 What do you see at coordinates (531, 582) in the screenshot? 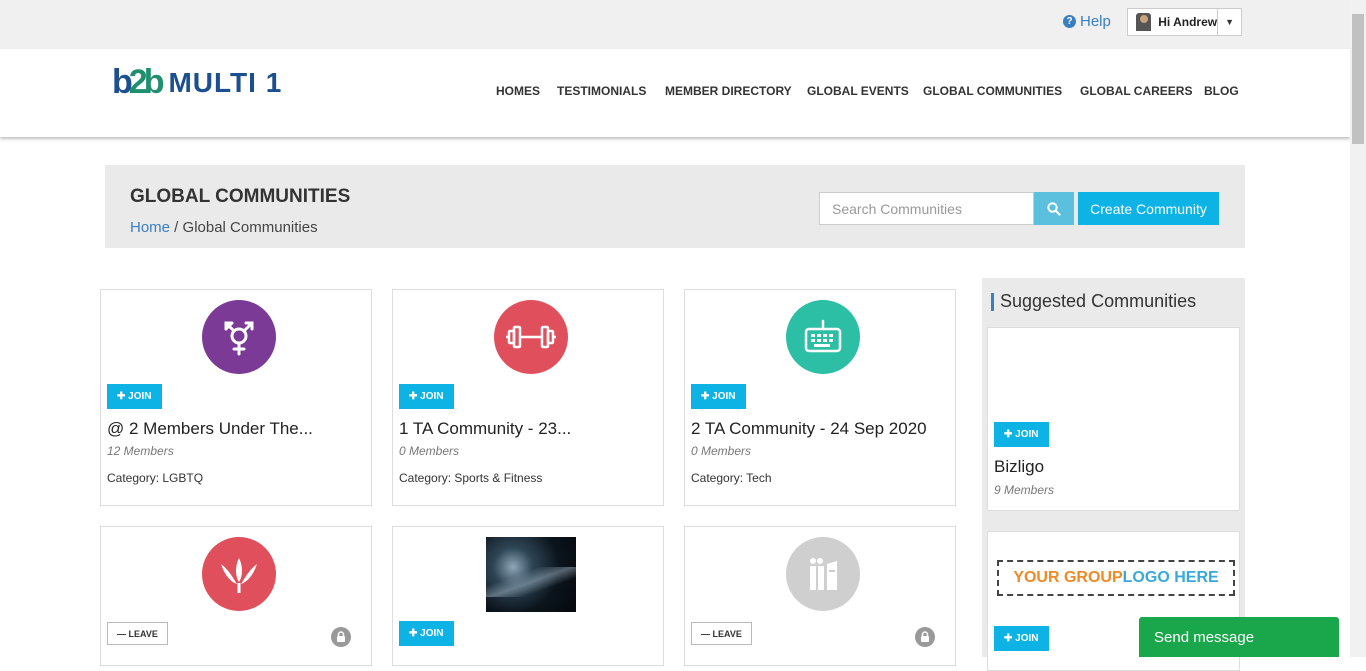
I see `image-highlight` at bounding box center [531, 582].